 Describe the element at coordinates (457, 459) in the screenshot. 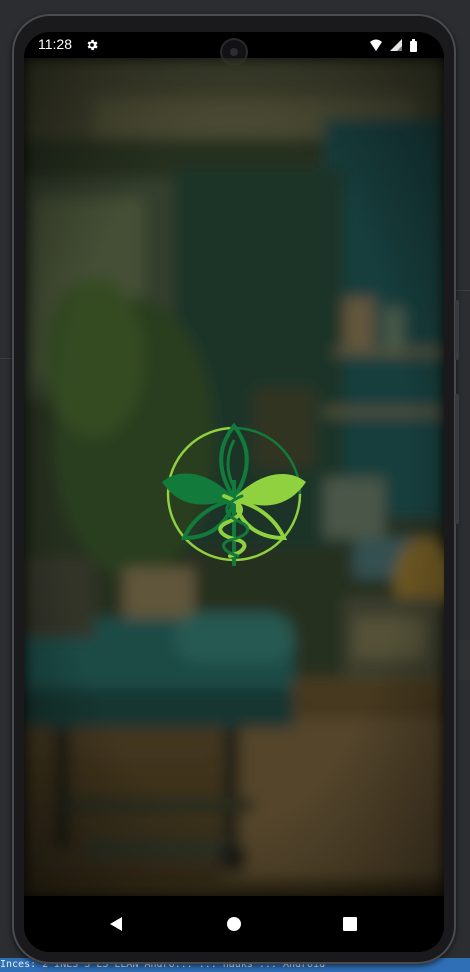

I see `volume-rocker` at that location.